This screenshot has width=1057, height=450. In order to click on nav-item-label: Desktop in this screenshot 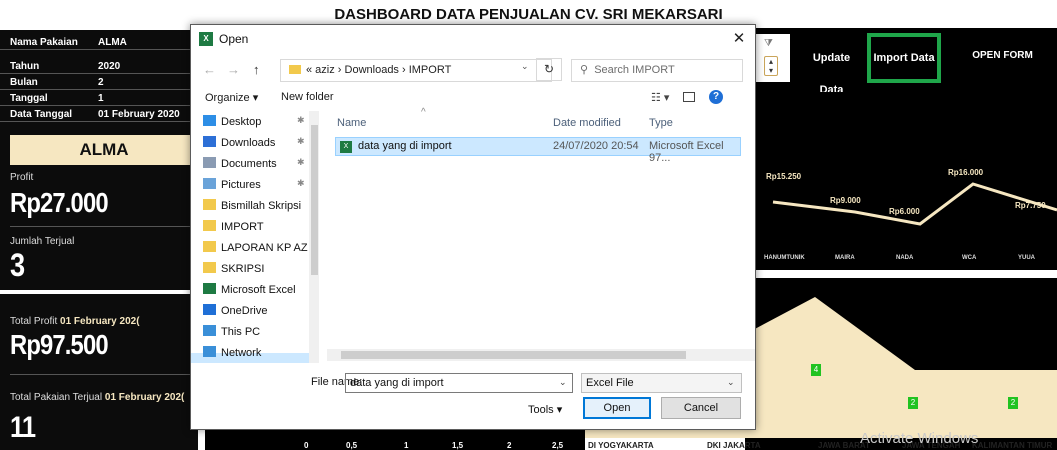, I will do `click(241, 122)`.